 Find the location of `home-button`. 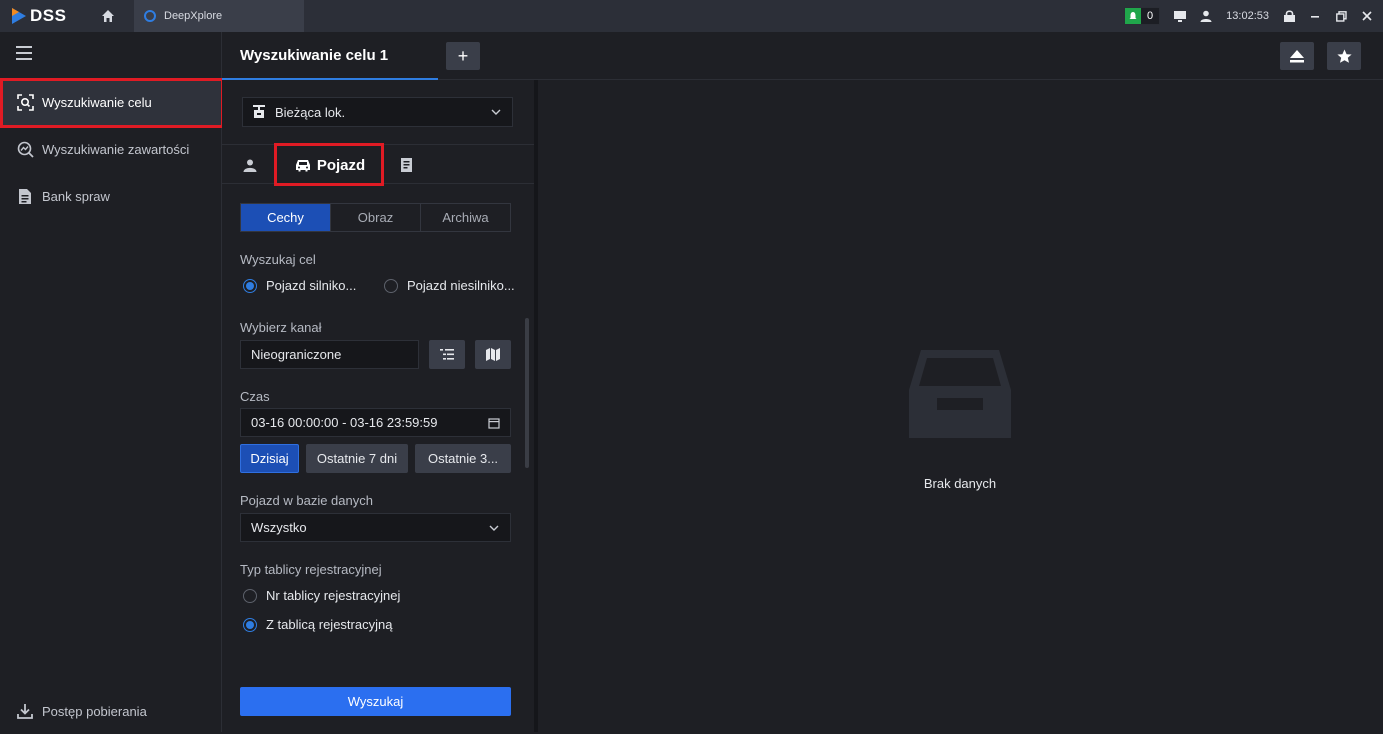

home-button is located at coordinates (108, 16).